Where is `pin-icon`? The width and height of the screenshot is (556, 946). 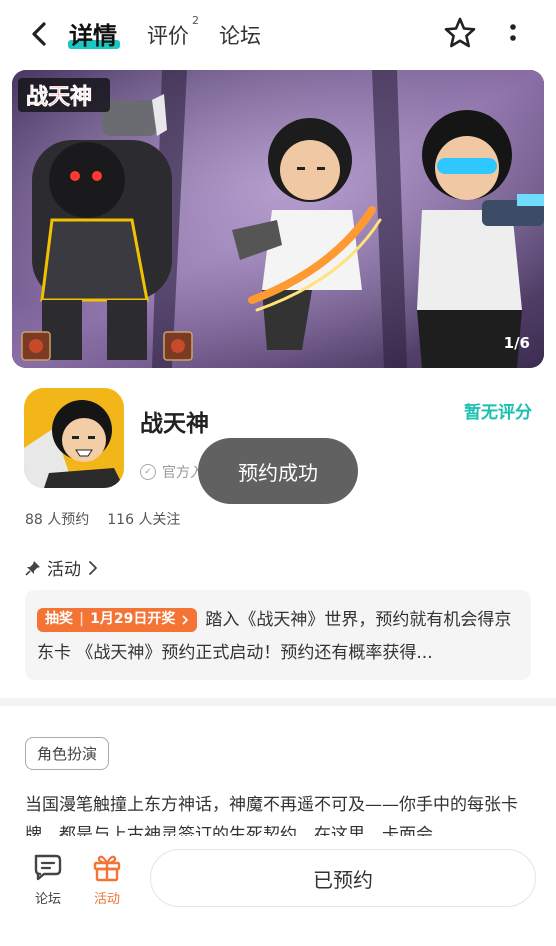
pin-icon is located at coordinates (32, 568).